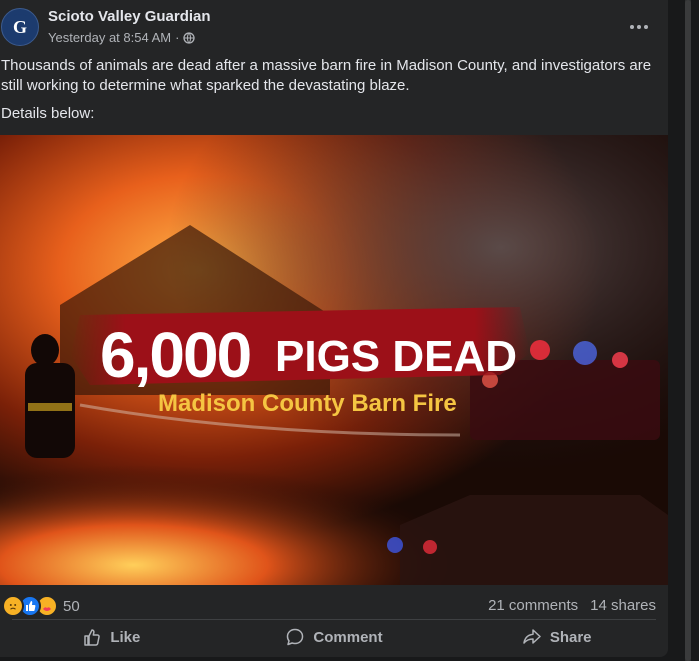 Image resolution: width=699 pixels, height=661 pixels. I want to click on thumbs-up-icon, so click(92, 637).